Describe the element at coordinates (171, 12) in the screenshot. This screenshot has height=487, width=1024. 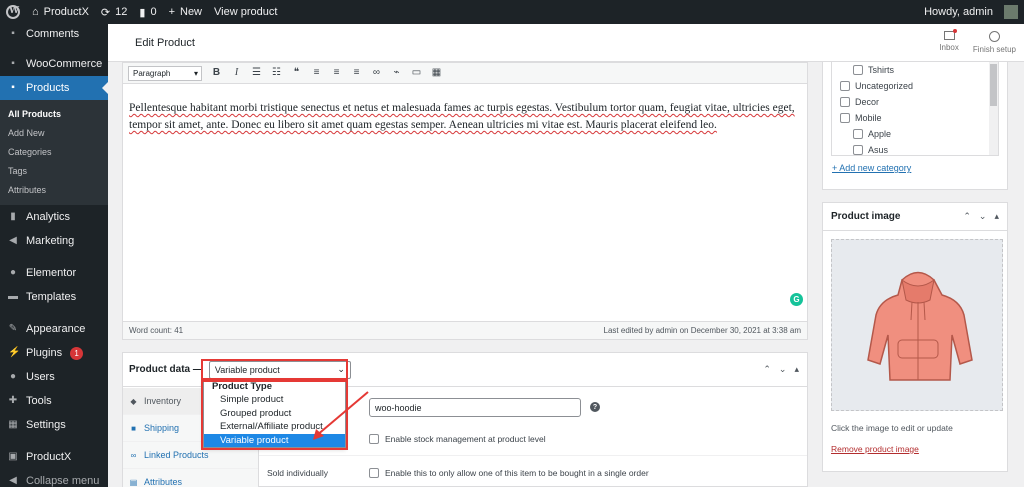
I see `plus-icon: +` at that location.